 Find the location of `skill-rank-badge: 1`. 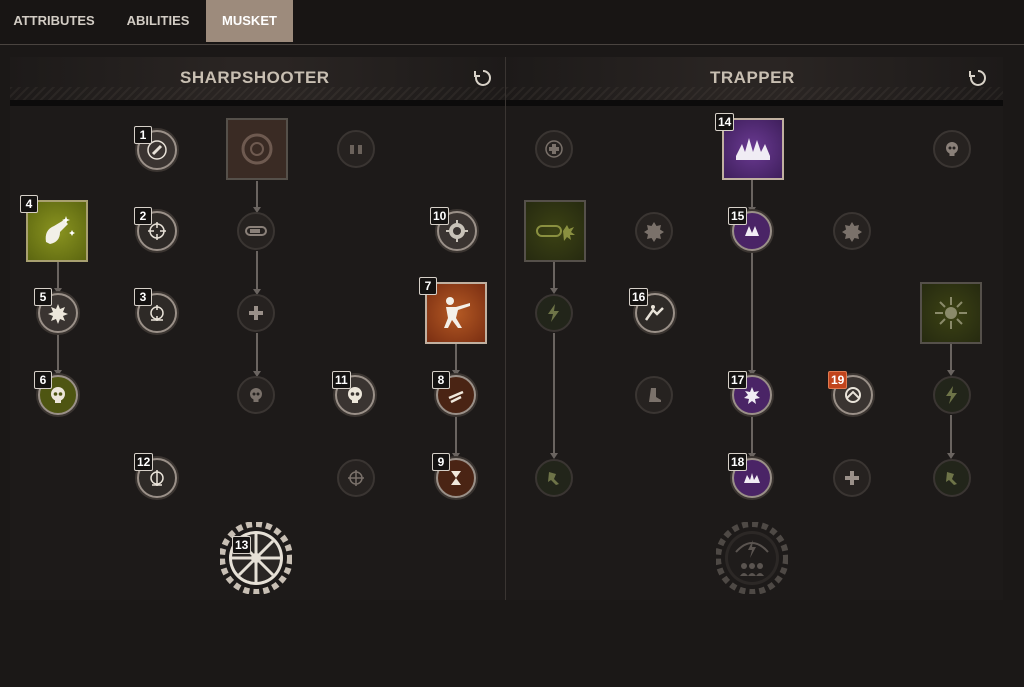

skill-rank-badge: 1 is located at coordinates (143, 135).